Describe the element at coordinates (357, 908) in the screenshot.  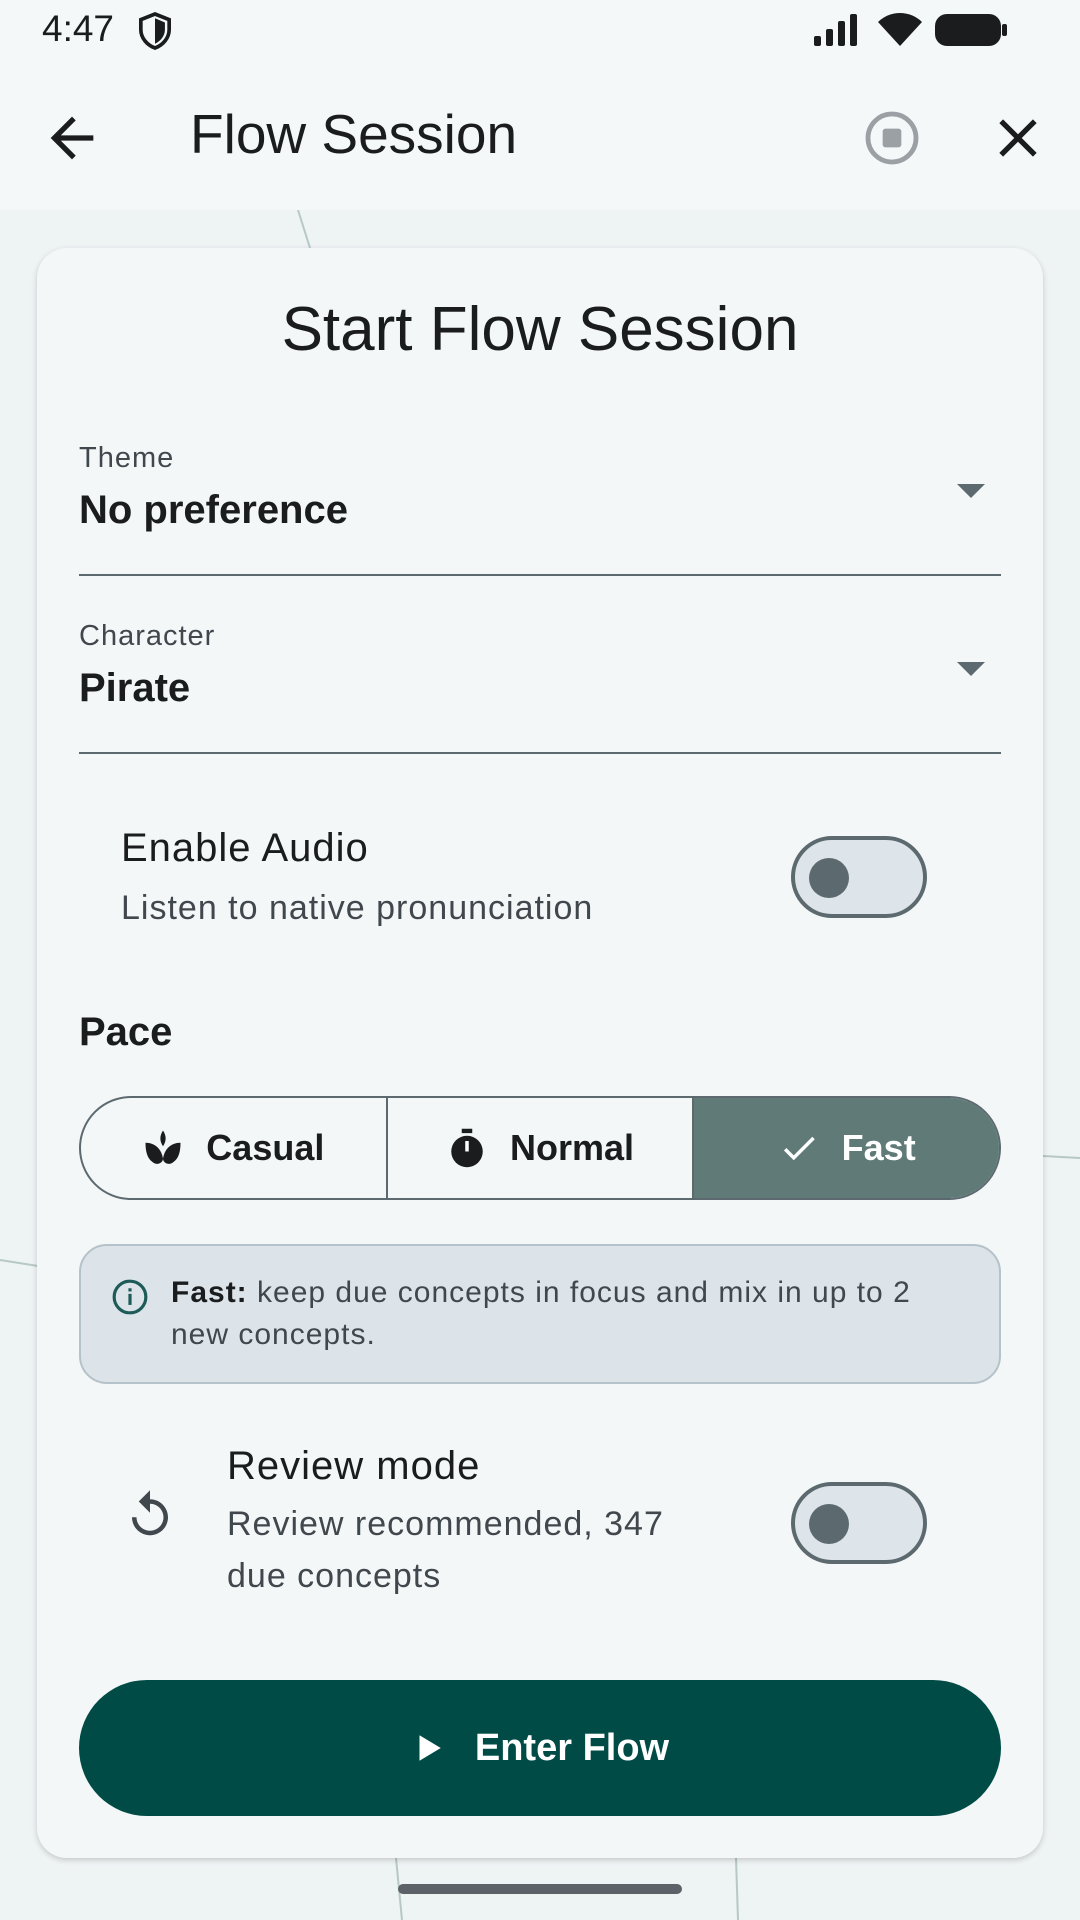
I see `audio-subtitle: Listen to native pronunciation` at that location.